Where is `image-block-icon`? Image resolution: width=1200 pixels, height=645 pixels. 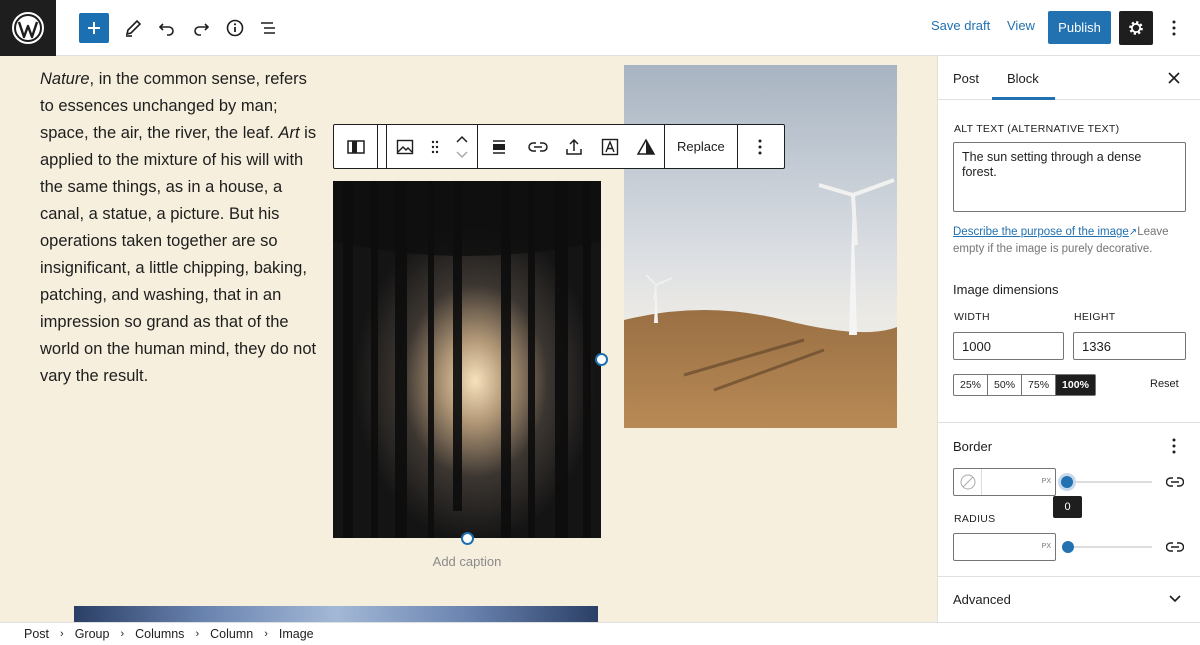 image-block-icon is located at coordinates (405, 146).